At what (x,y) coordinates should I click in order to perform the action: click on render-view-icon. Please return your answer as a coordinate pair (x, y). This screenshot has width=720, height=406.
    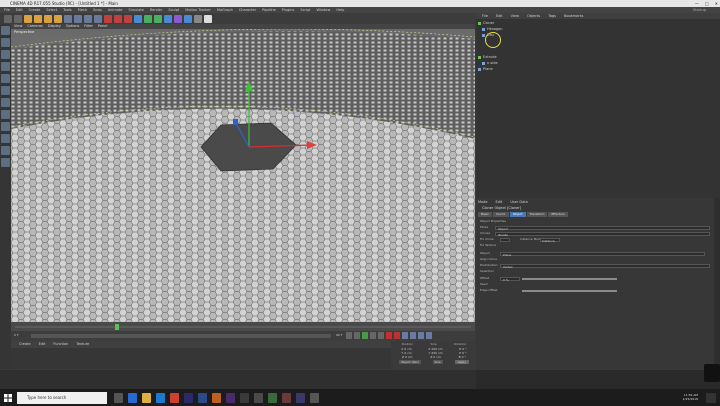
    Looking at the image, I should click on (108, 18).